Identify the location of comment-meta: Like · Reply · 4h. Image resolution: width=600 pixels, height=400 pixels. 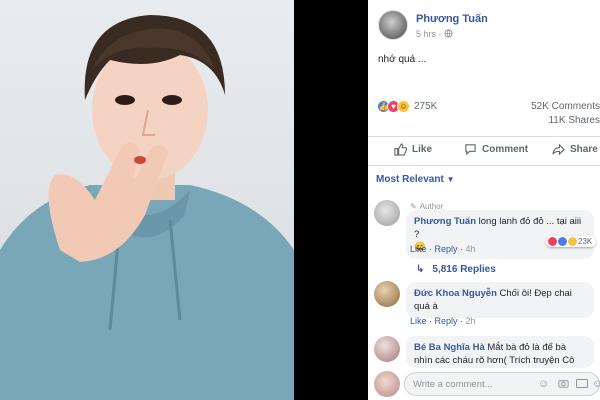
(443, 249).